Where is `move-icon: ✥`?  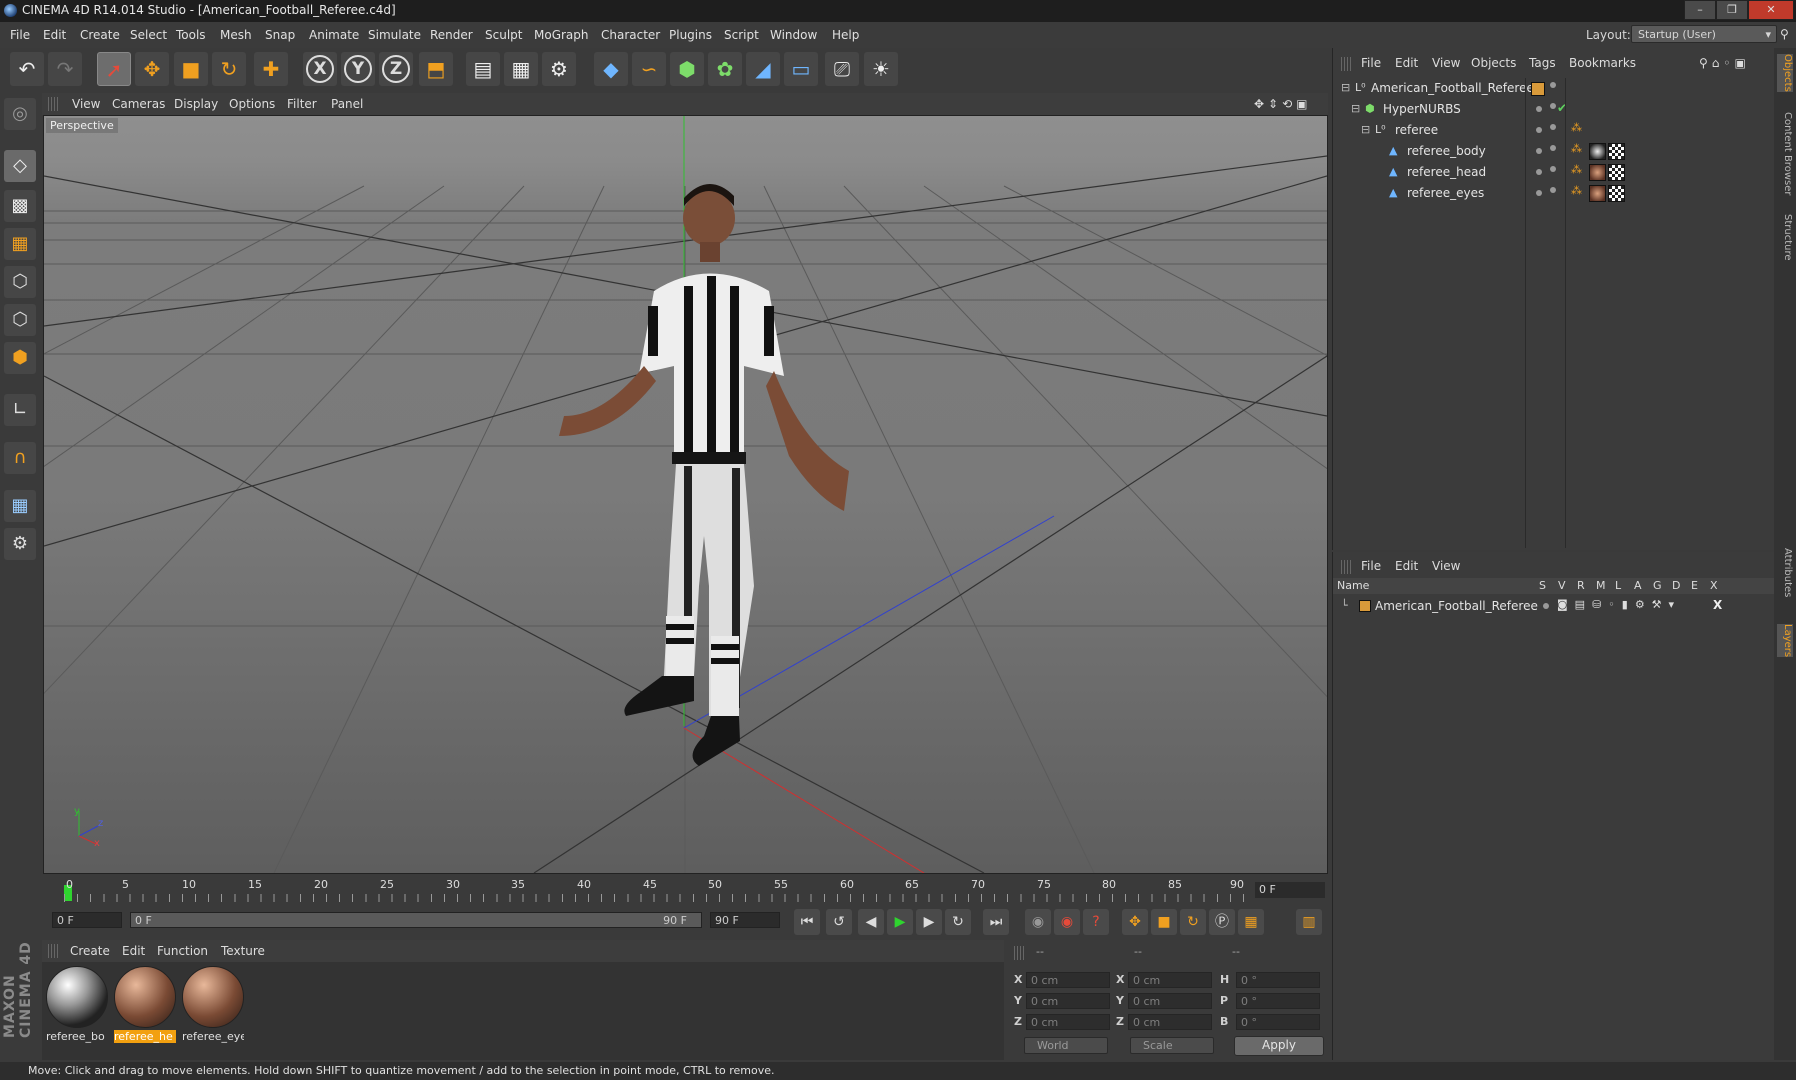 move-icon: ✥ is located at coordinates (152, 69).